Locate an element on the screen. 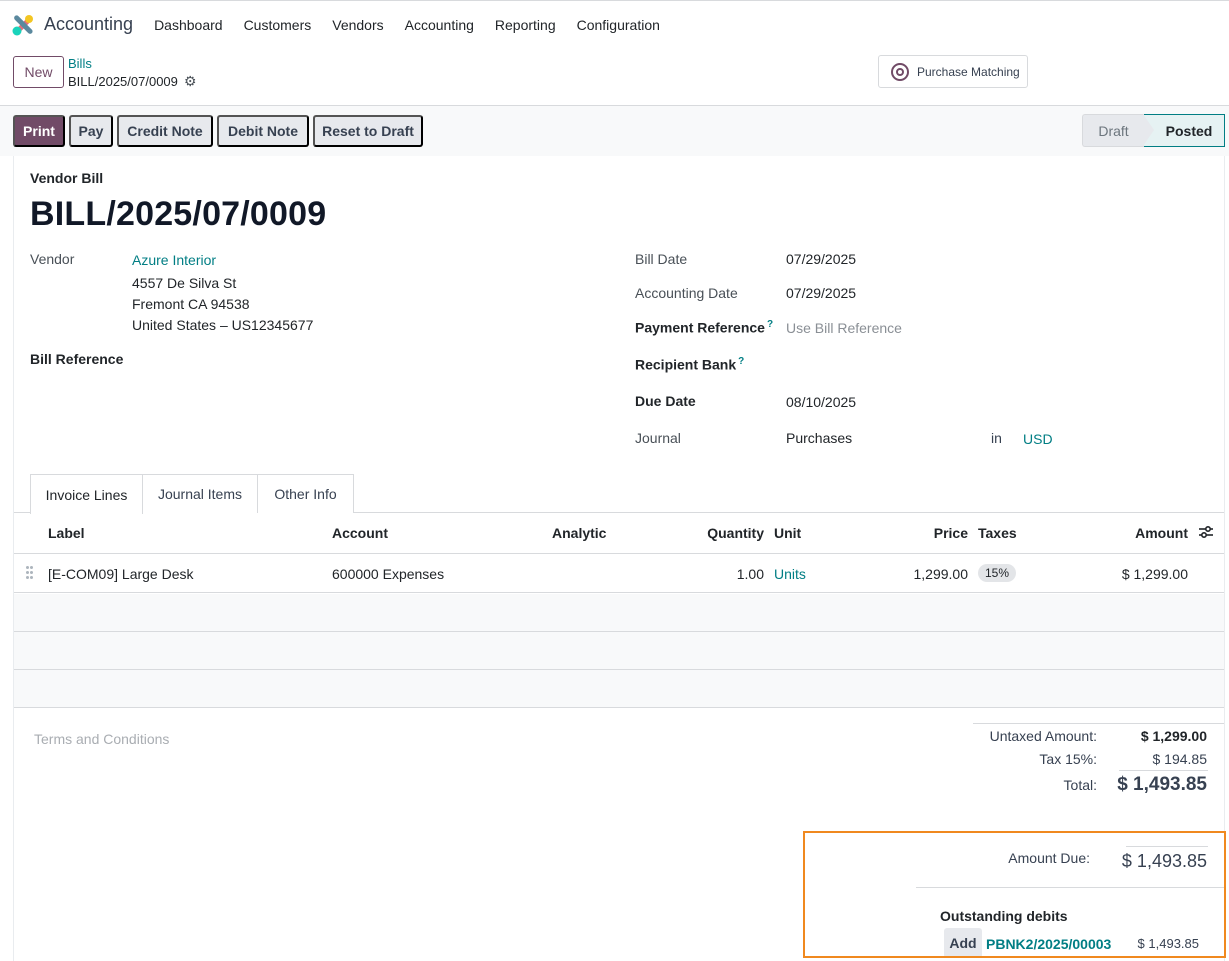  tab-journal-items: Journal Items is located at coordinates (200, 493).